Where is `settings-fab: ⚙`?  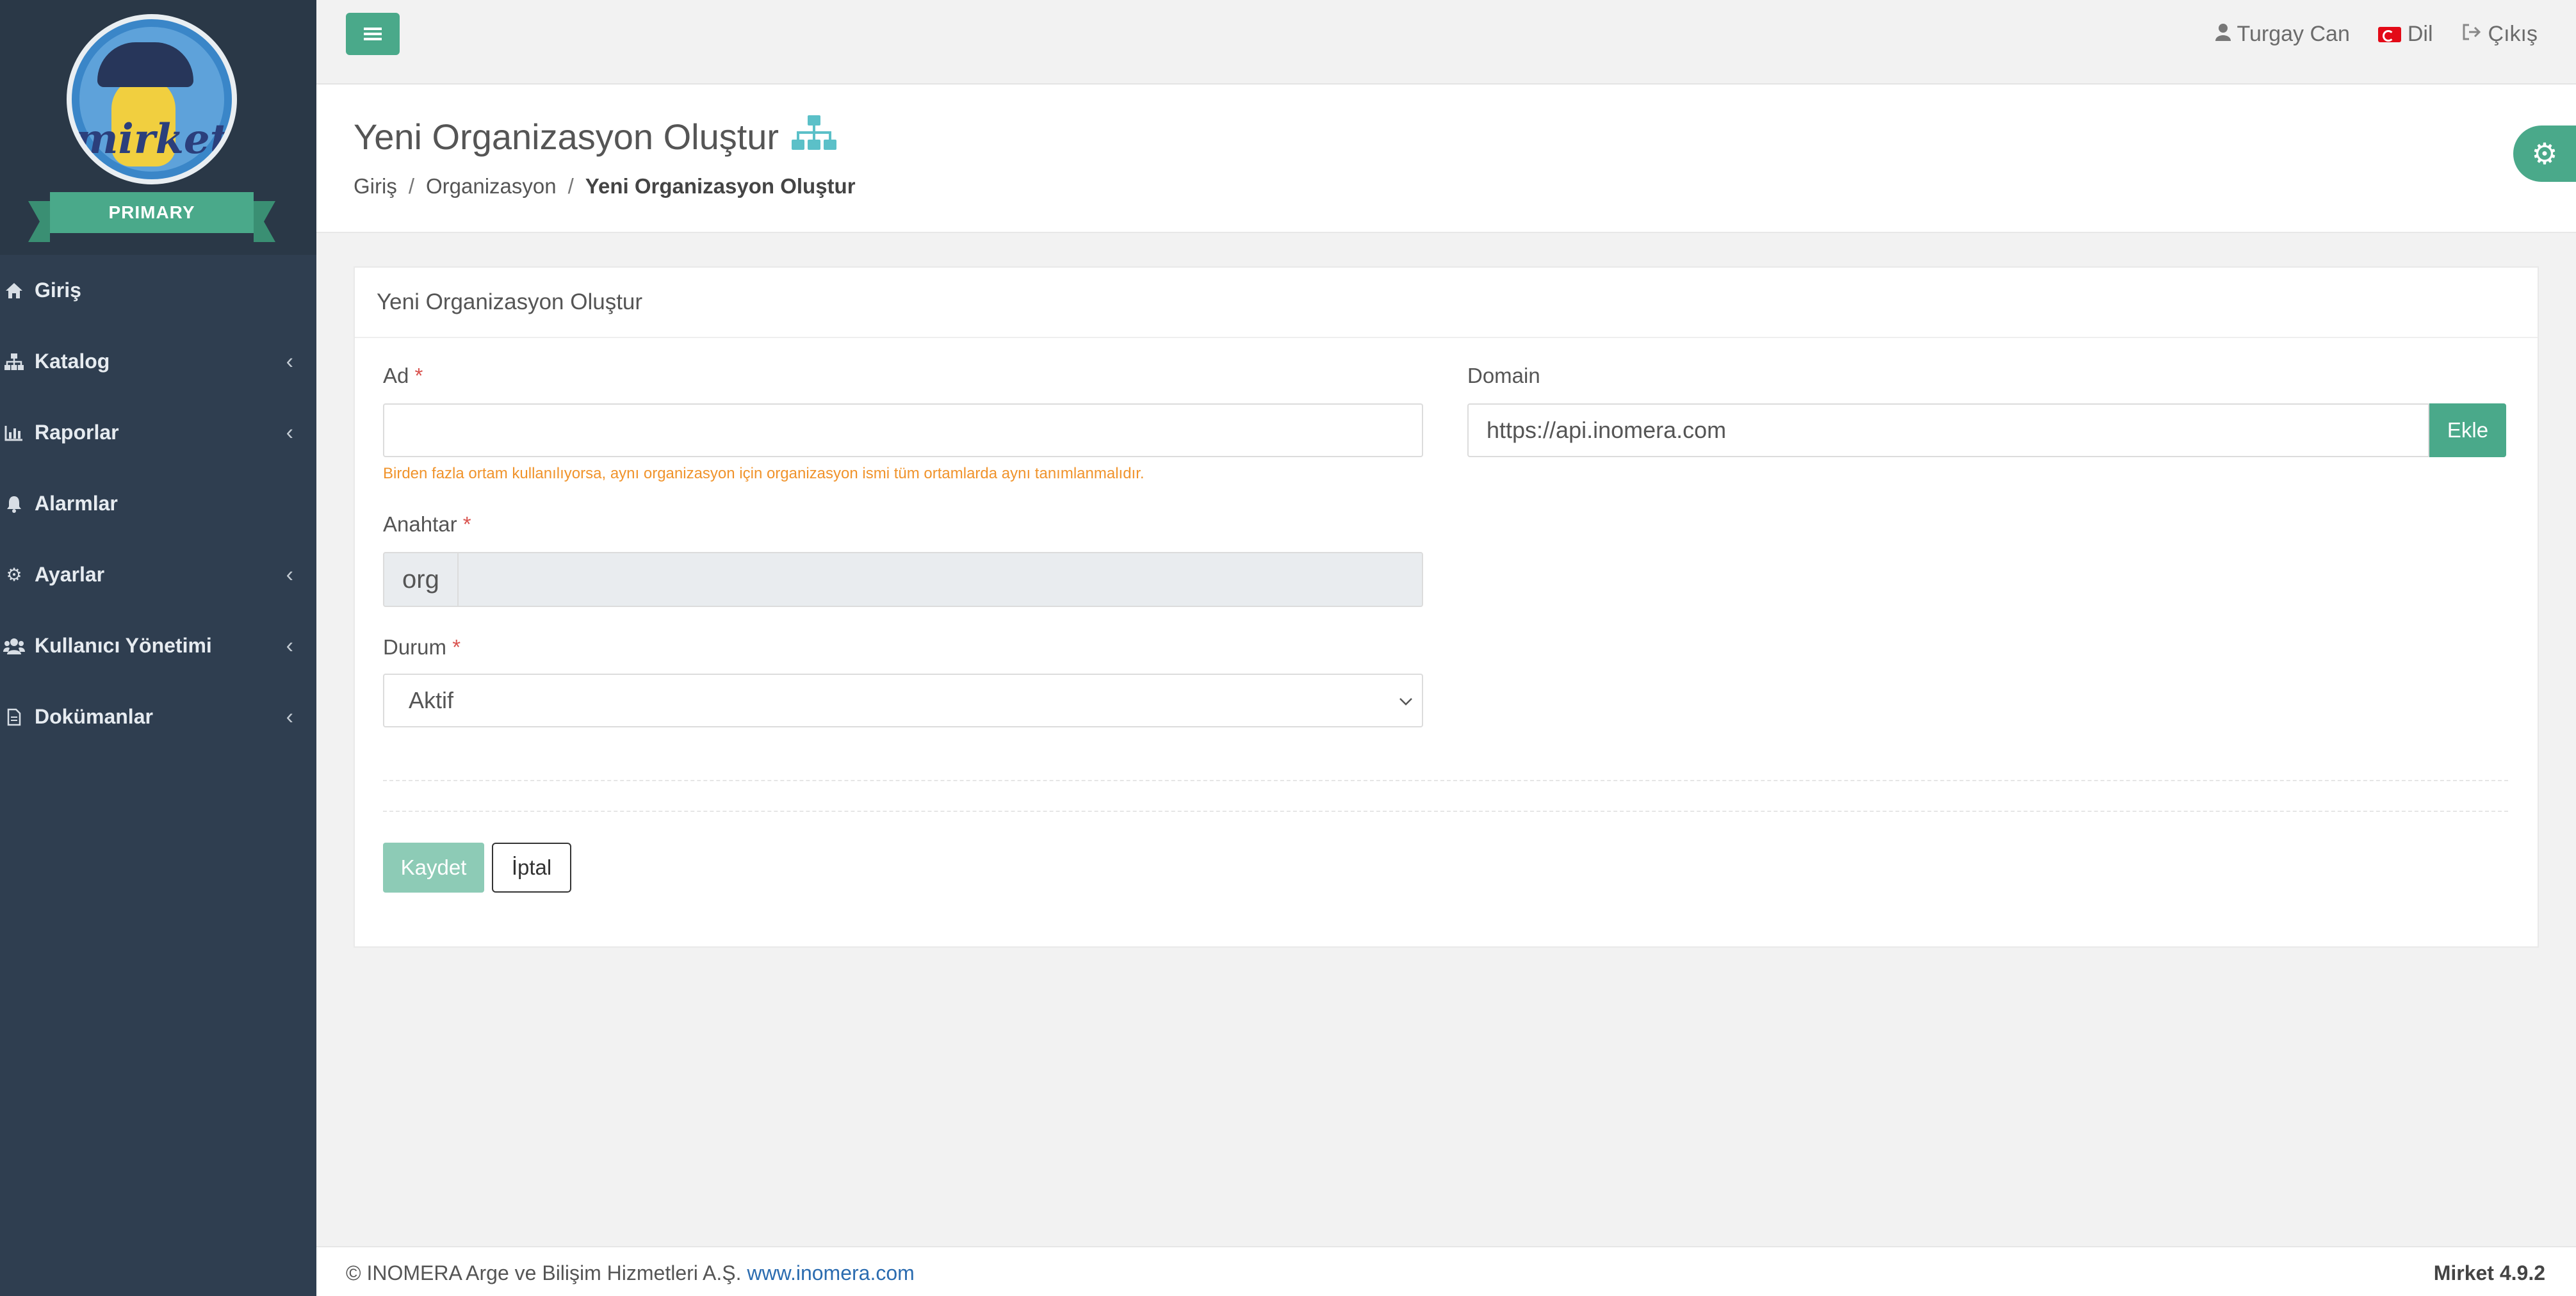
settings-fab: ⚙ is located at coordinates (2544, 154).